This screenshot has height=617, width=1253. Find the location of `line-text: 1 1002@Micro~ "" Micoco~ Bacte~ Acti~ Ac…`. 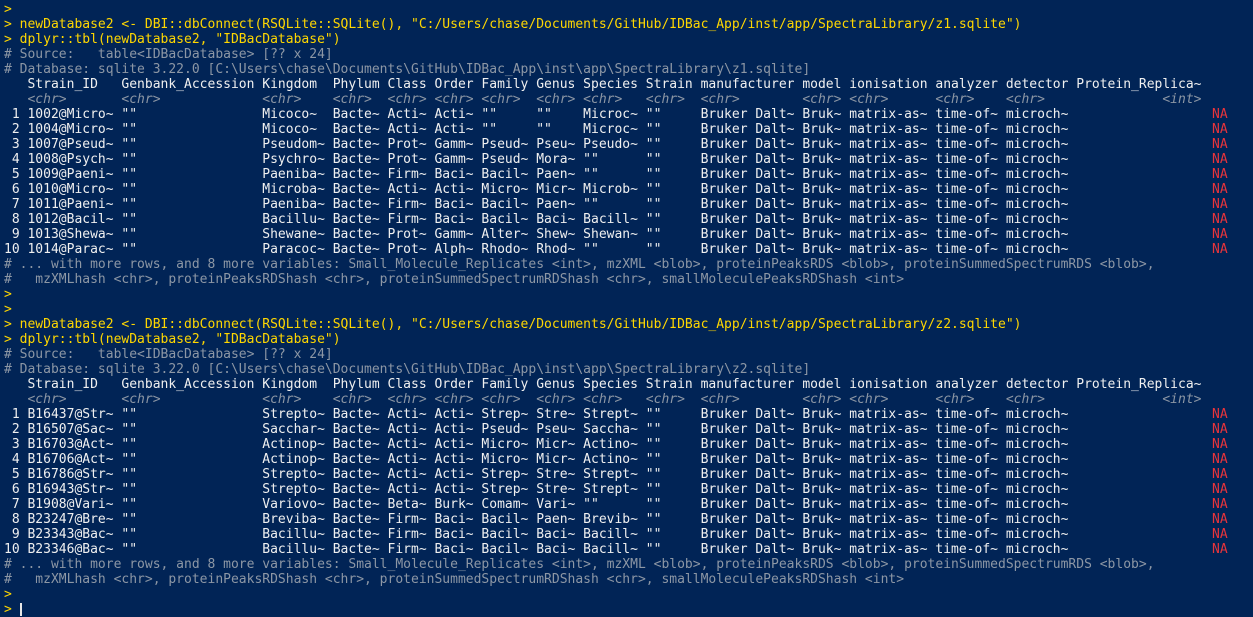

line-text: 1 1002@Micro~ "" Micoco~ Bacte~ Acti~ Ac… is located at coordinates (536, 114).